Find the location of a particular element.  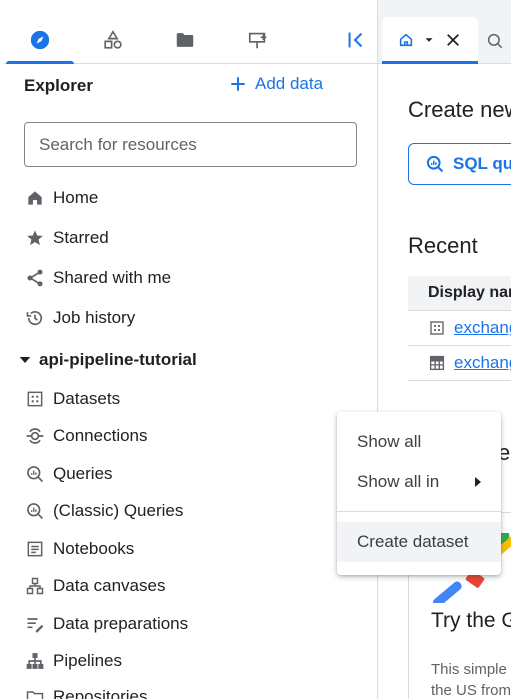

project-item-queries: Queries is located at coordinates (68, 474).